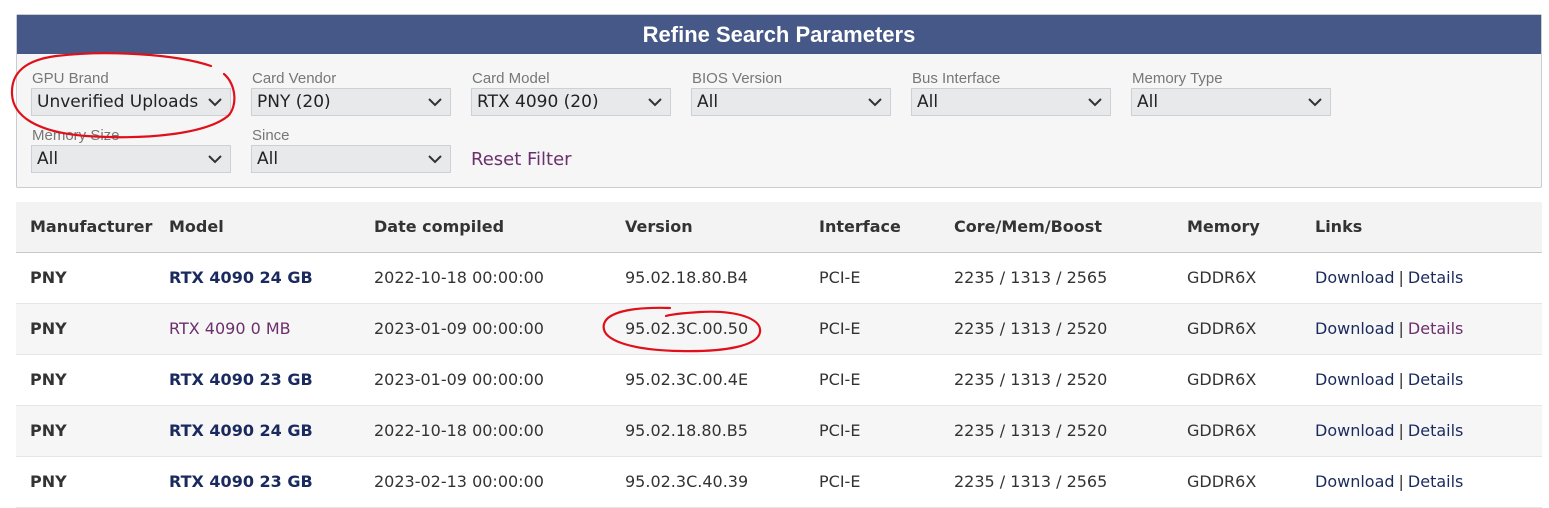 This screenshot has height=508, width=1549. What do you see at coordinates (872, 227) in the screenshot?
I see `column-header: Interface` at bounding box center [872, 227].